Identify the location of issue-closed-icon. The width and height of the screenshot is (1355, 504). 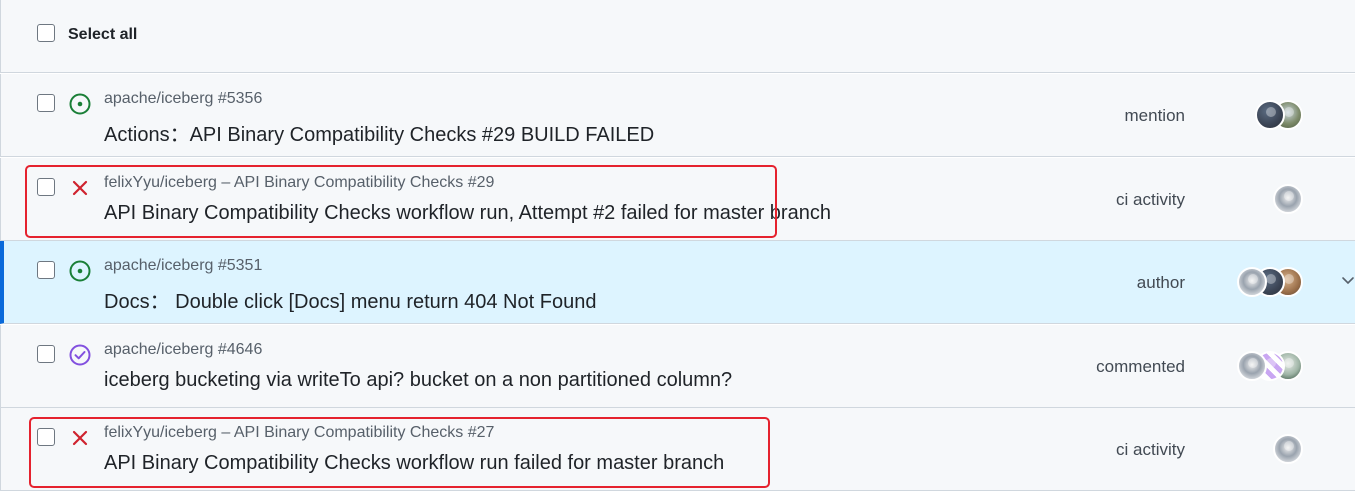
(80, 355).